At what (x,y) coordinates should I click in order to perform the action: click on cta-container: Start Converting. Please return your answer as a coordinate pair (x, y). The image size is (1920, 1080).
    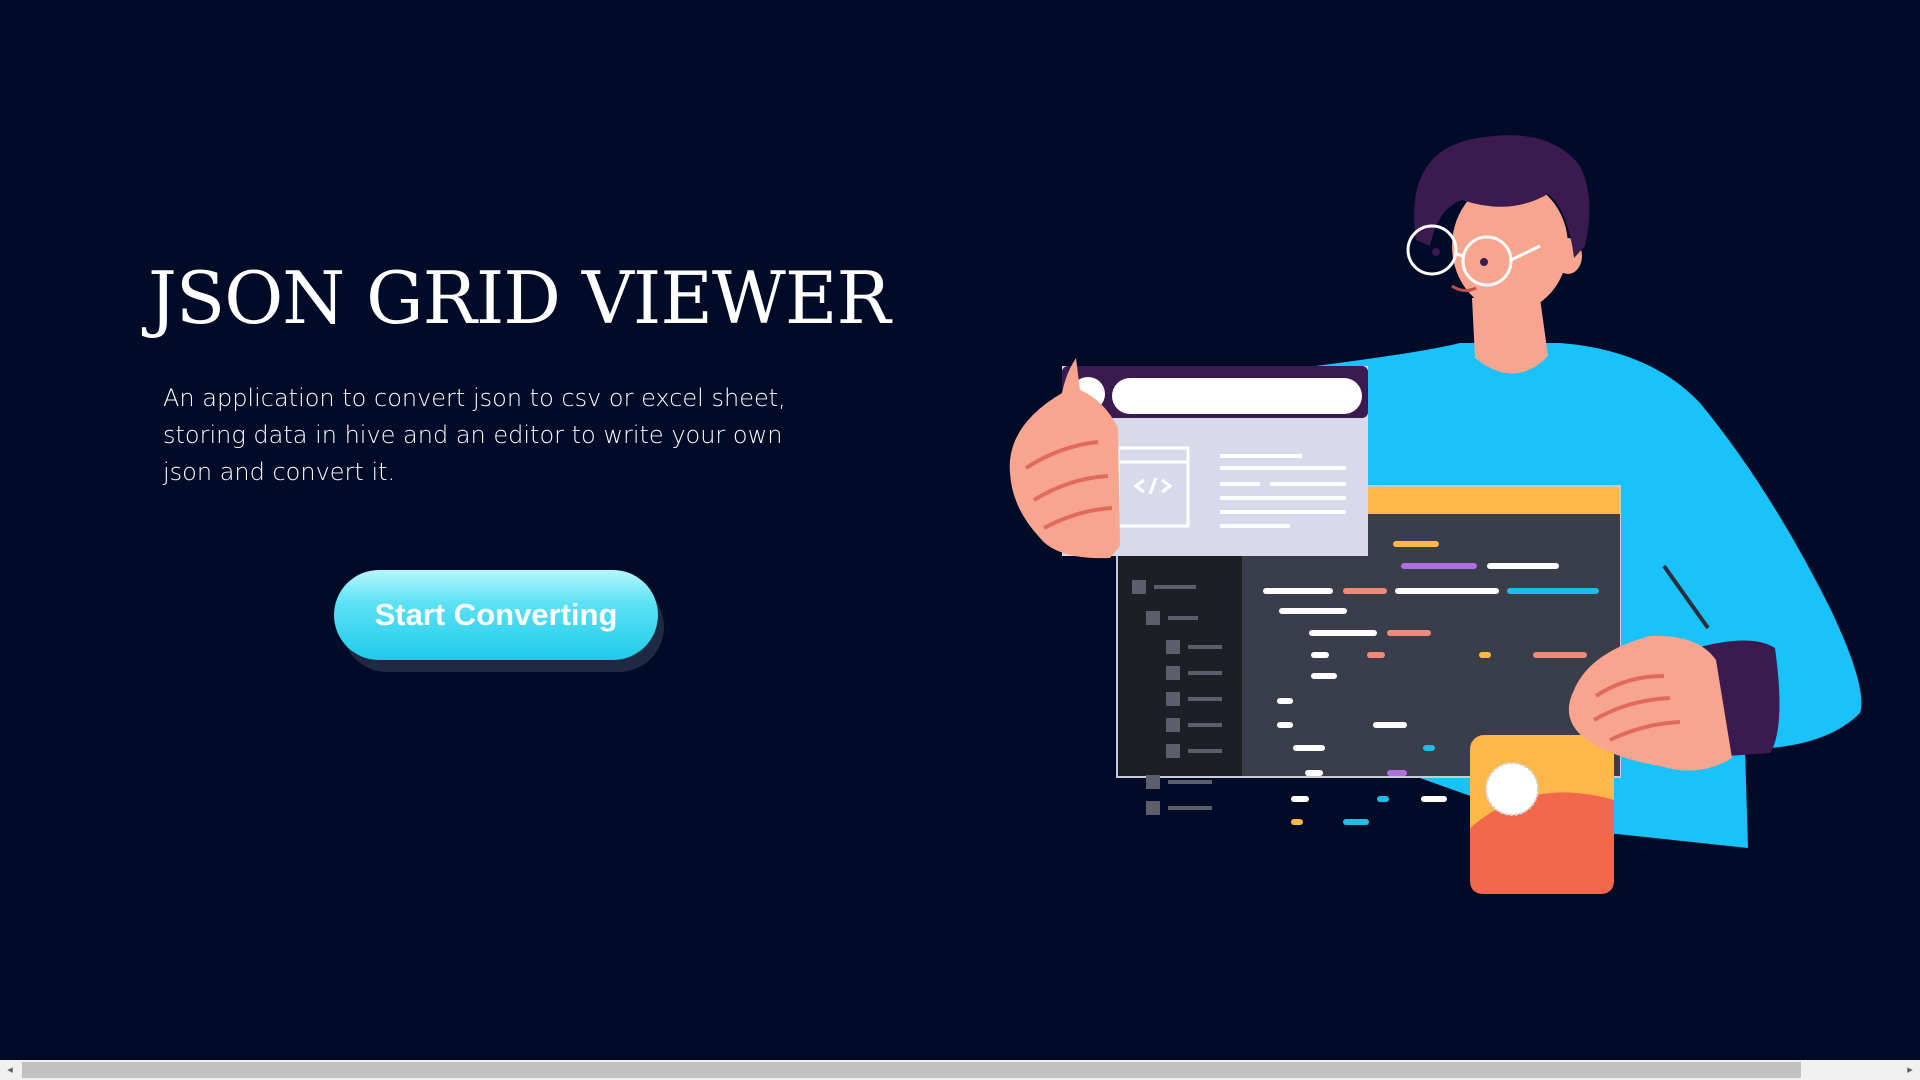
    Looking at the image, I should click on (499, 621).